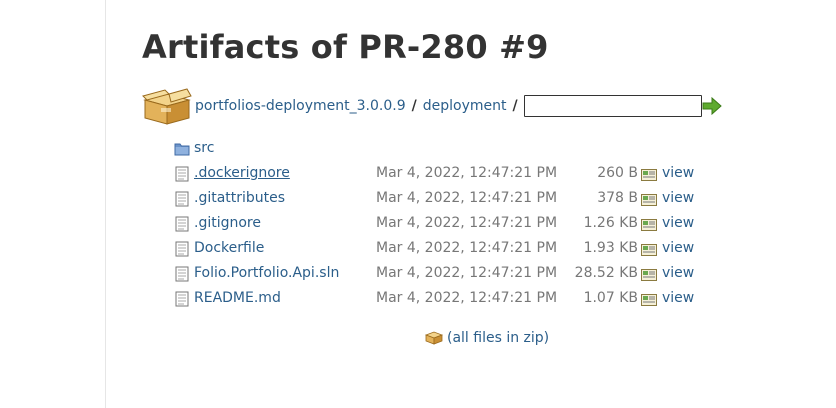 The width and height of the screenshot is (836, 408). I want to click on file-link: README.md, so click(237, 298).